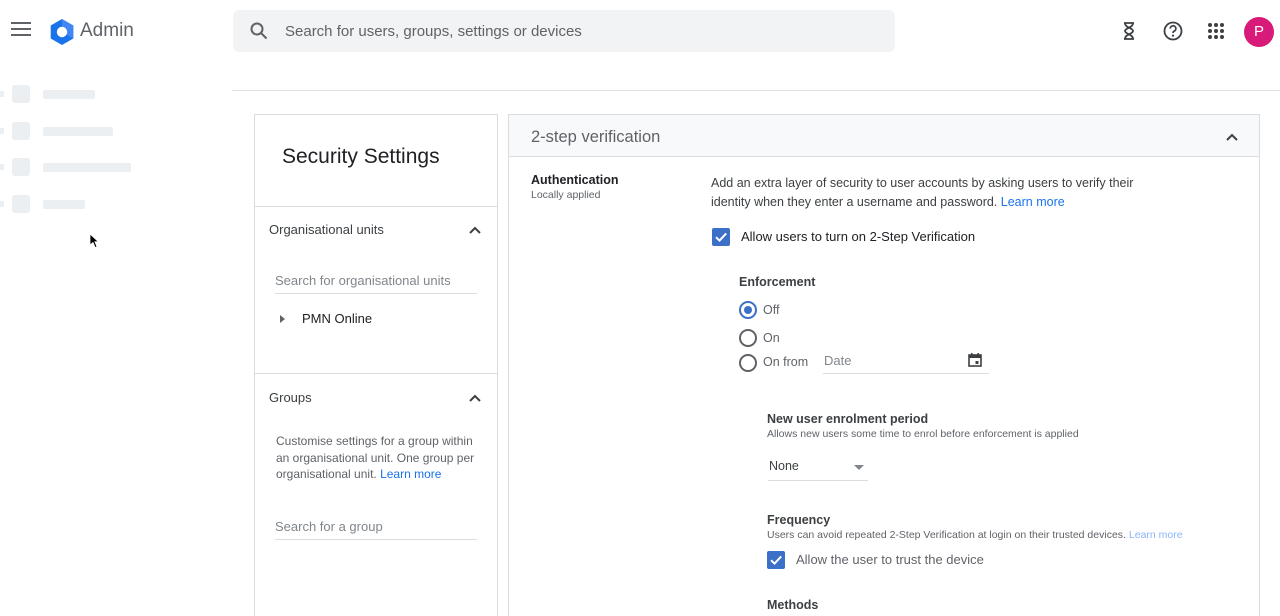 This screenshot has height=616, width=1280. What do you see at coordinates (596, 137) in the screenshot?
I see `section-title: 2-step verification` at bounding box center [596, 137].